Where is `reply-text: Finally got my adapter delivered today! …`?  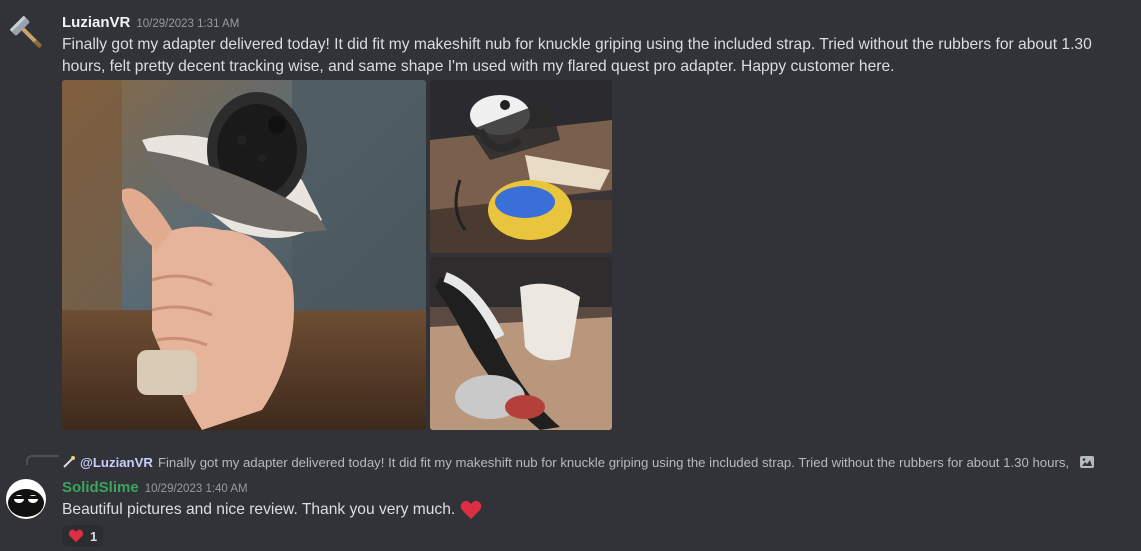
reply-text: Finally got my adapter delivered today! … is located at coordinates (613, 462).